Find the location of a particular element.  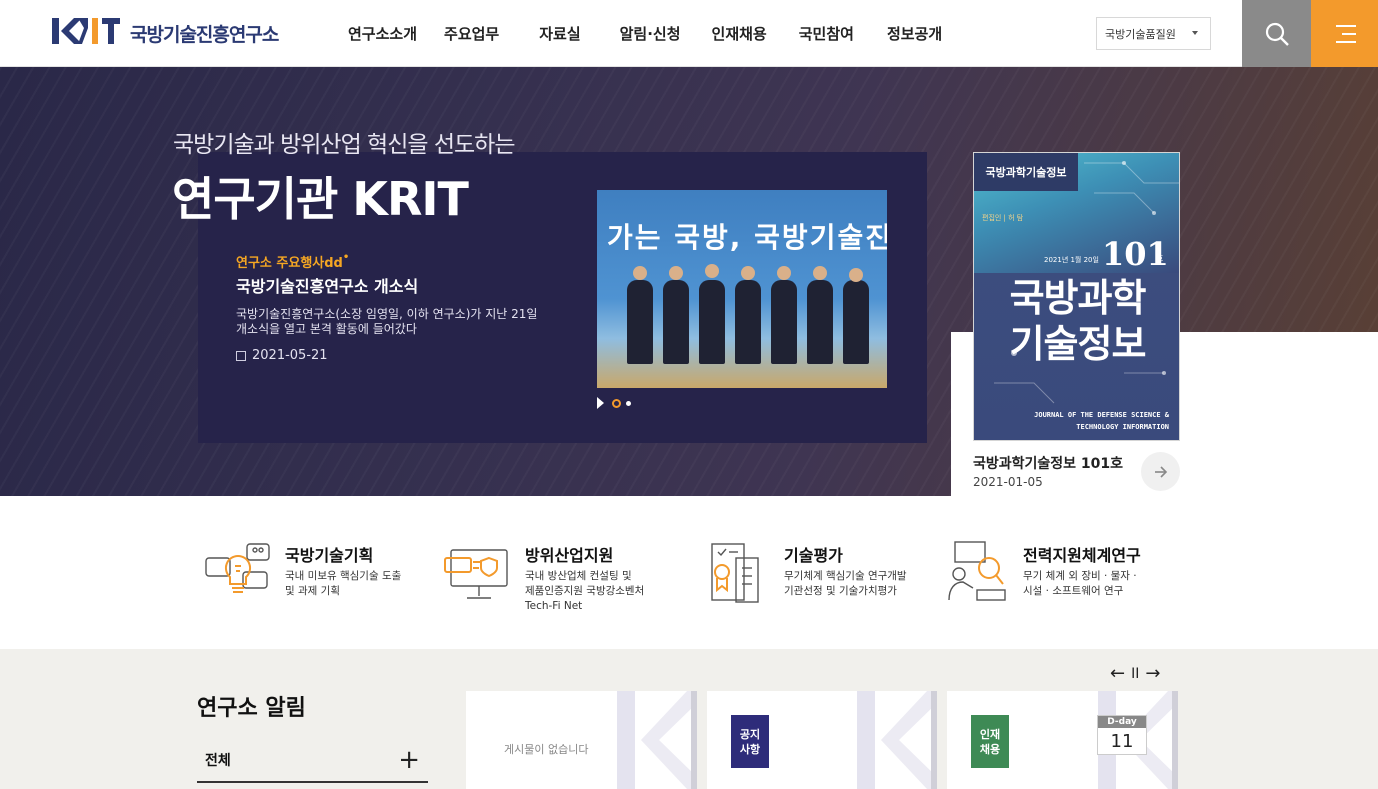

service-desc: 국내 미보유 핵심기술 도출 및 과제 기획 is located at coordinates (343, 584).